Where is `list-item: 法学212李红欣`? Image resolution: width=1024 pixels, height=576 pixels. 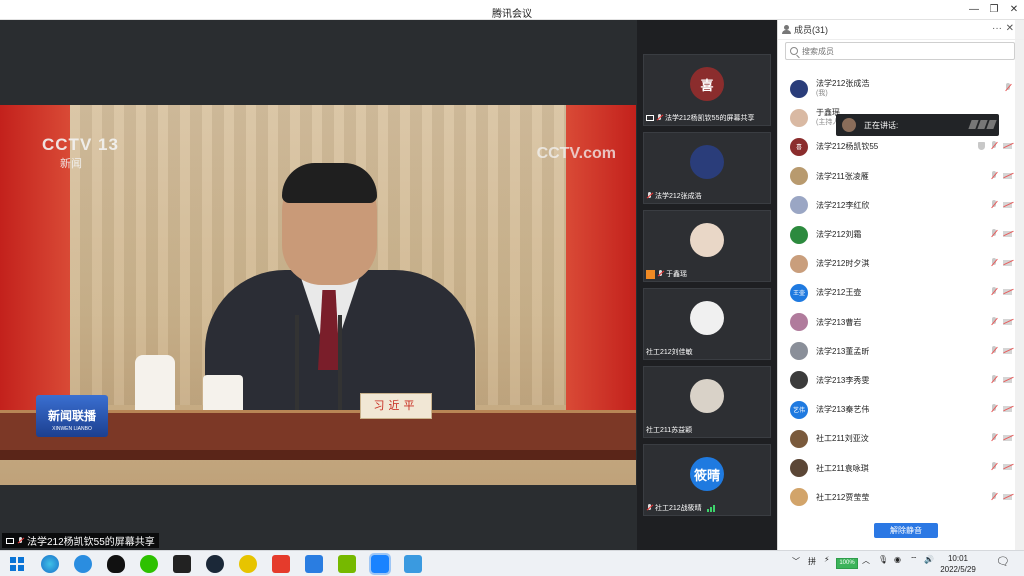
list-item: 法学212李红欣 is located at coordinates (897, 205).